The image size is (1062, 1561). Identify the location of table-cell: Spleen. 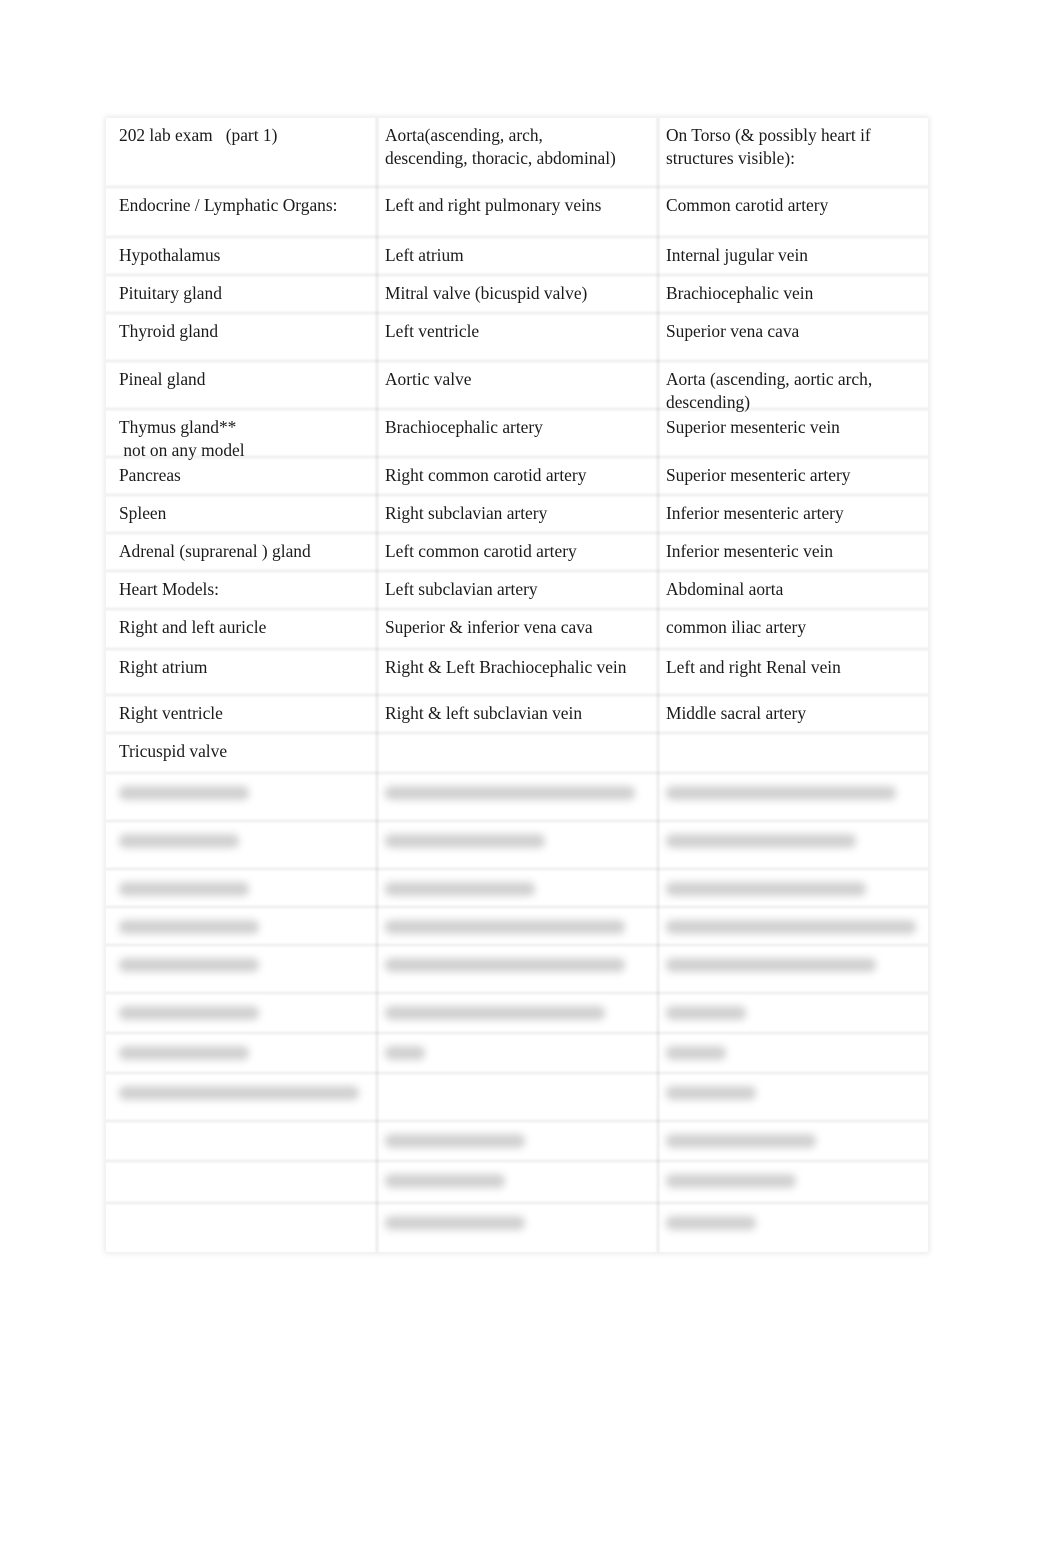
(143, 513).